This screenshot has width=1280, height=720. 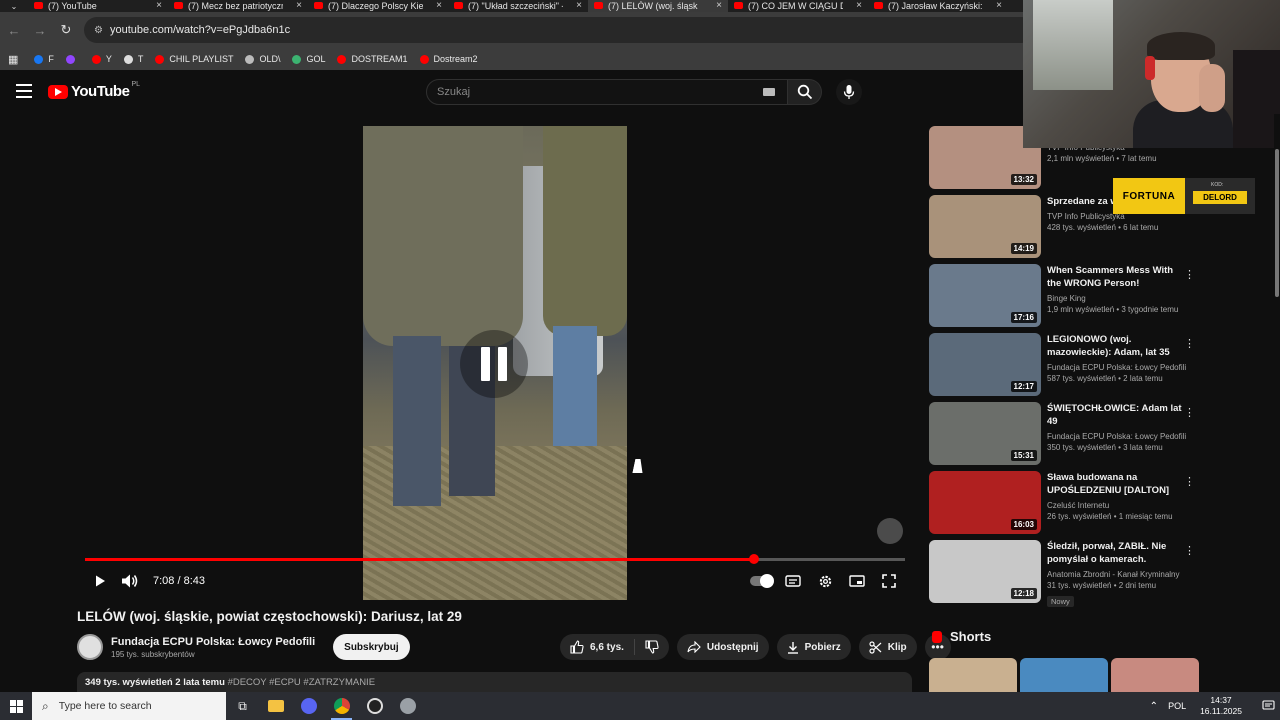 I want to click on browser-tab: (7) Jarosław Kaczyński: ta ×, so click(x=938, y=6).